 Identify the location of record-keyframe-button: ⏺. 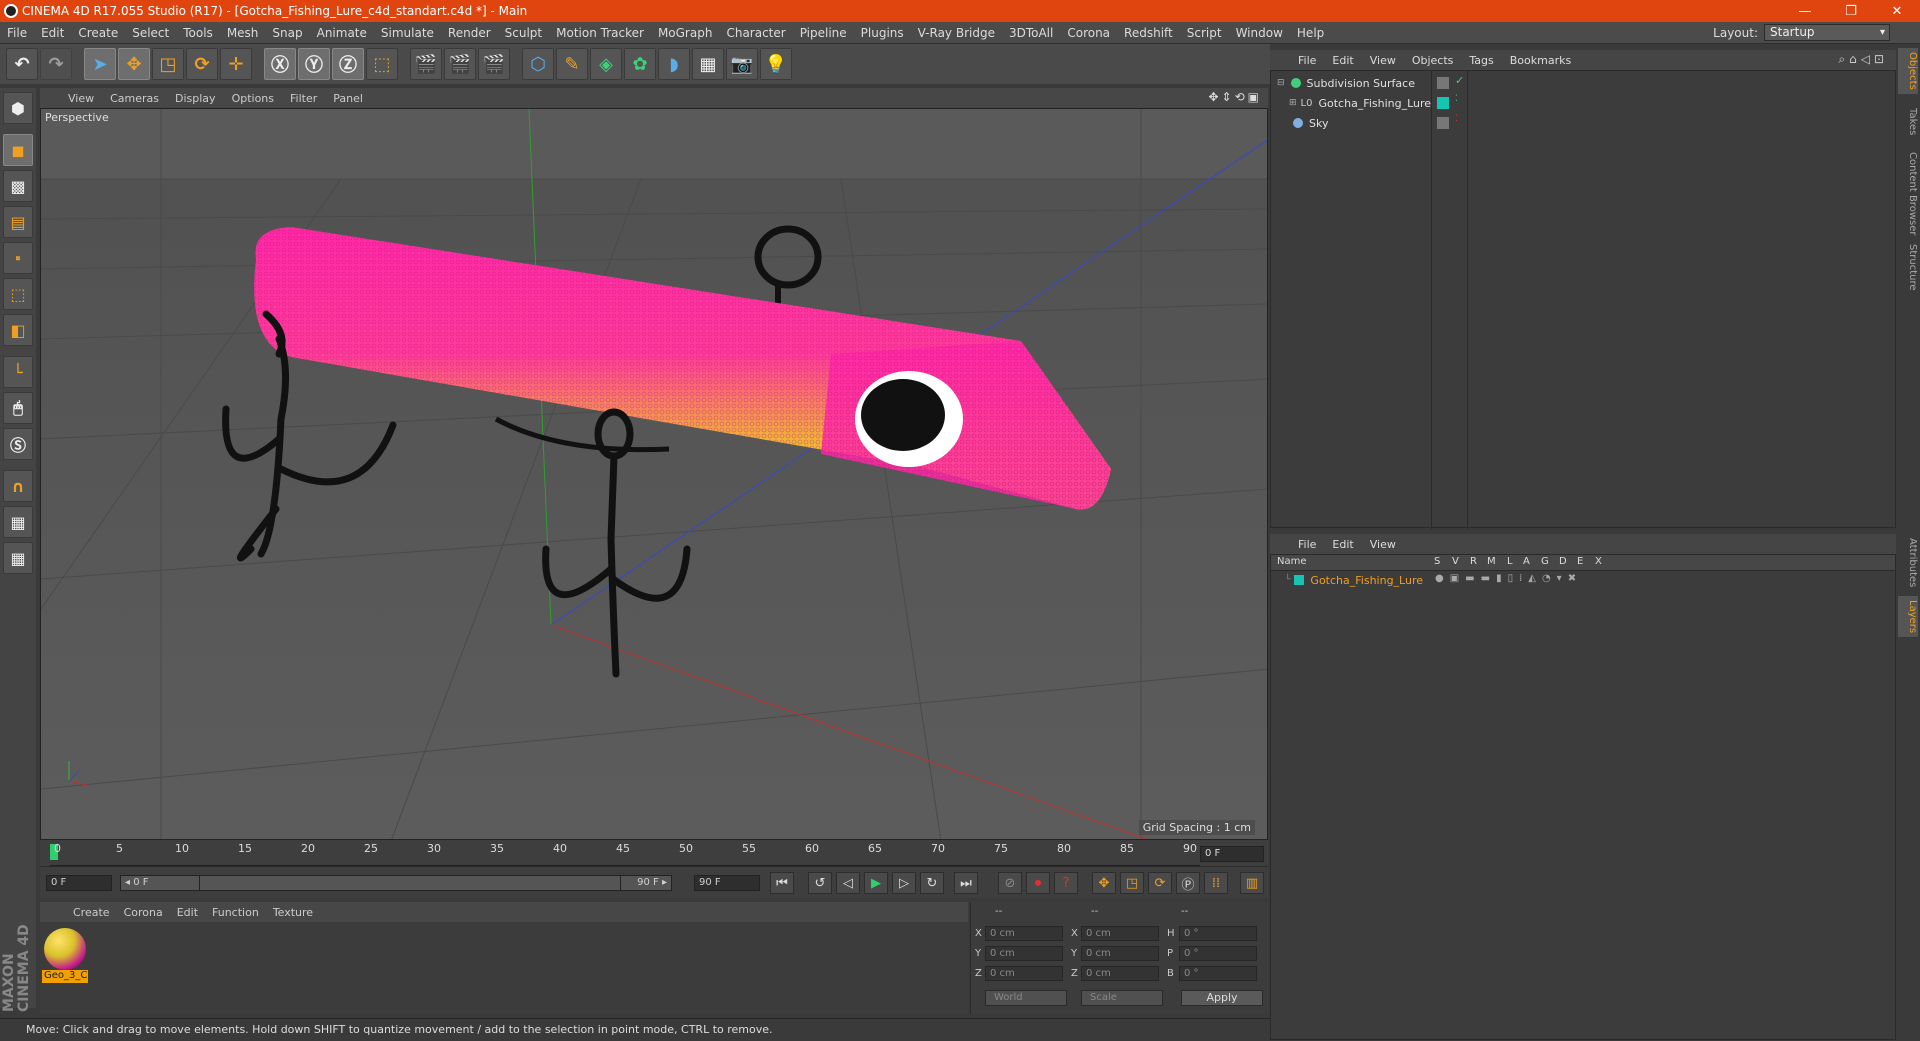
(1038, 883).